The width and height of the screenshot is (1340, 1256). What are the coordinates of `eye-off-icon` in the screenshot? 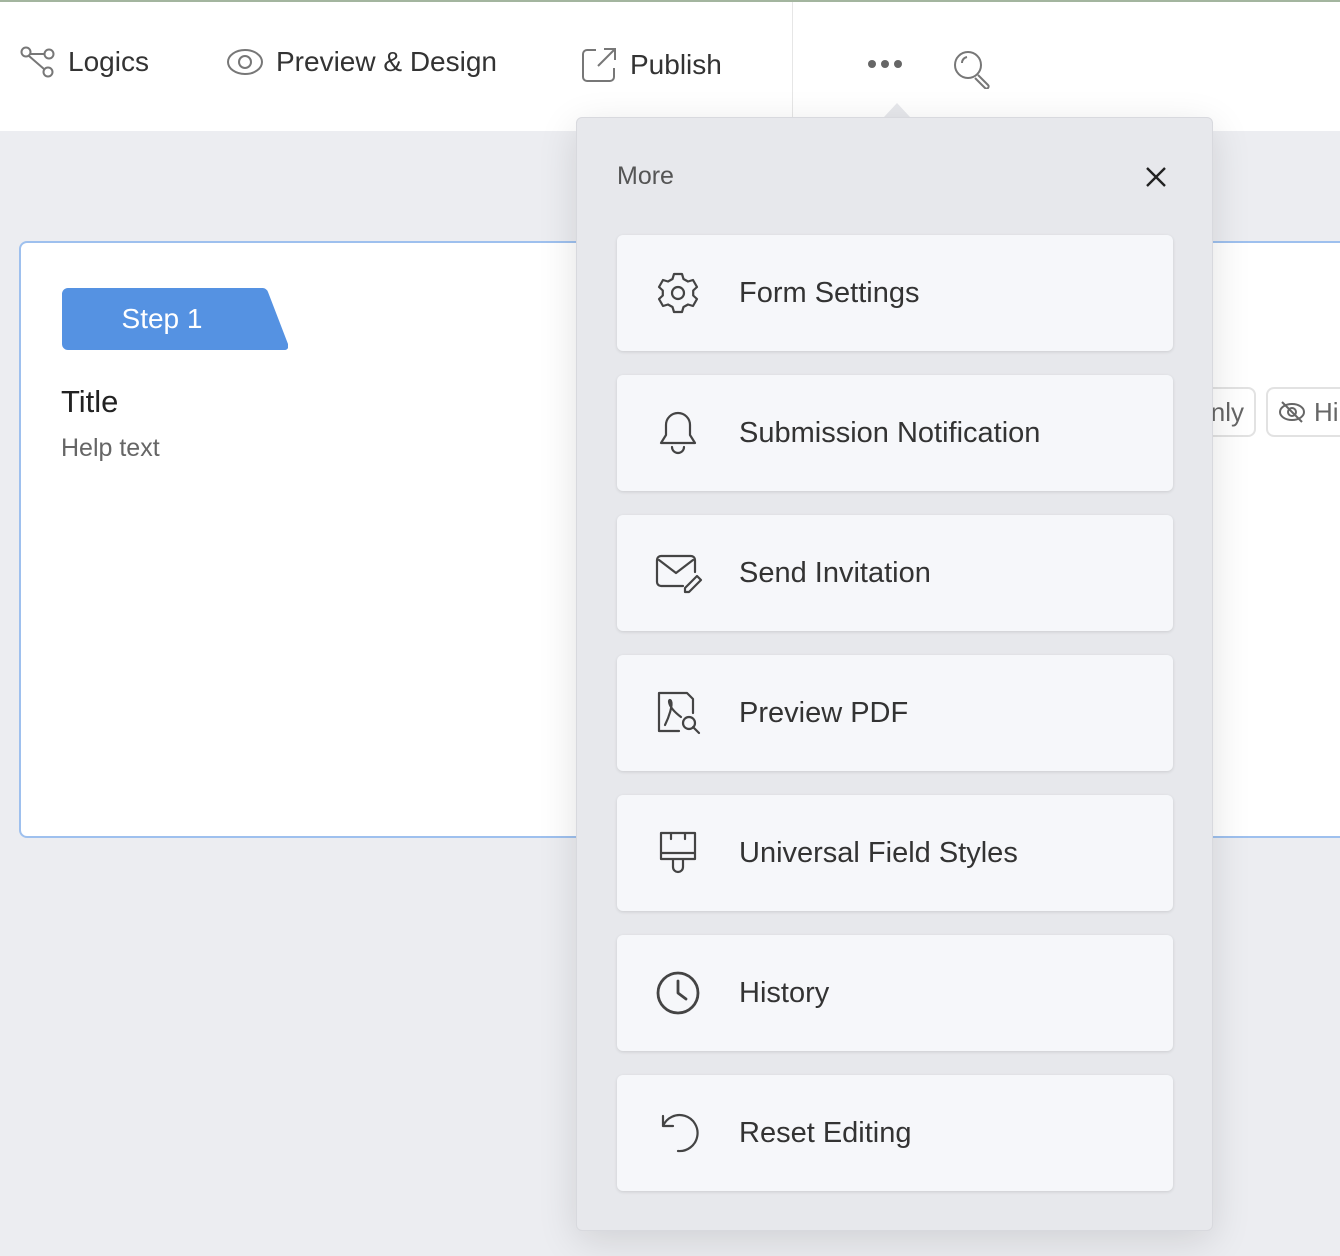 It's located at (1292, 412).